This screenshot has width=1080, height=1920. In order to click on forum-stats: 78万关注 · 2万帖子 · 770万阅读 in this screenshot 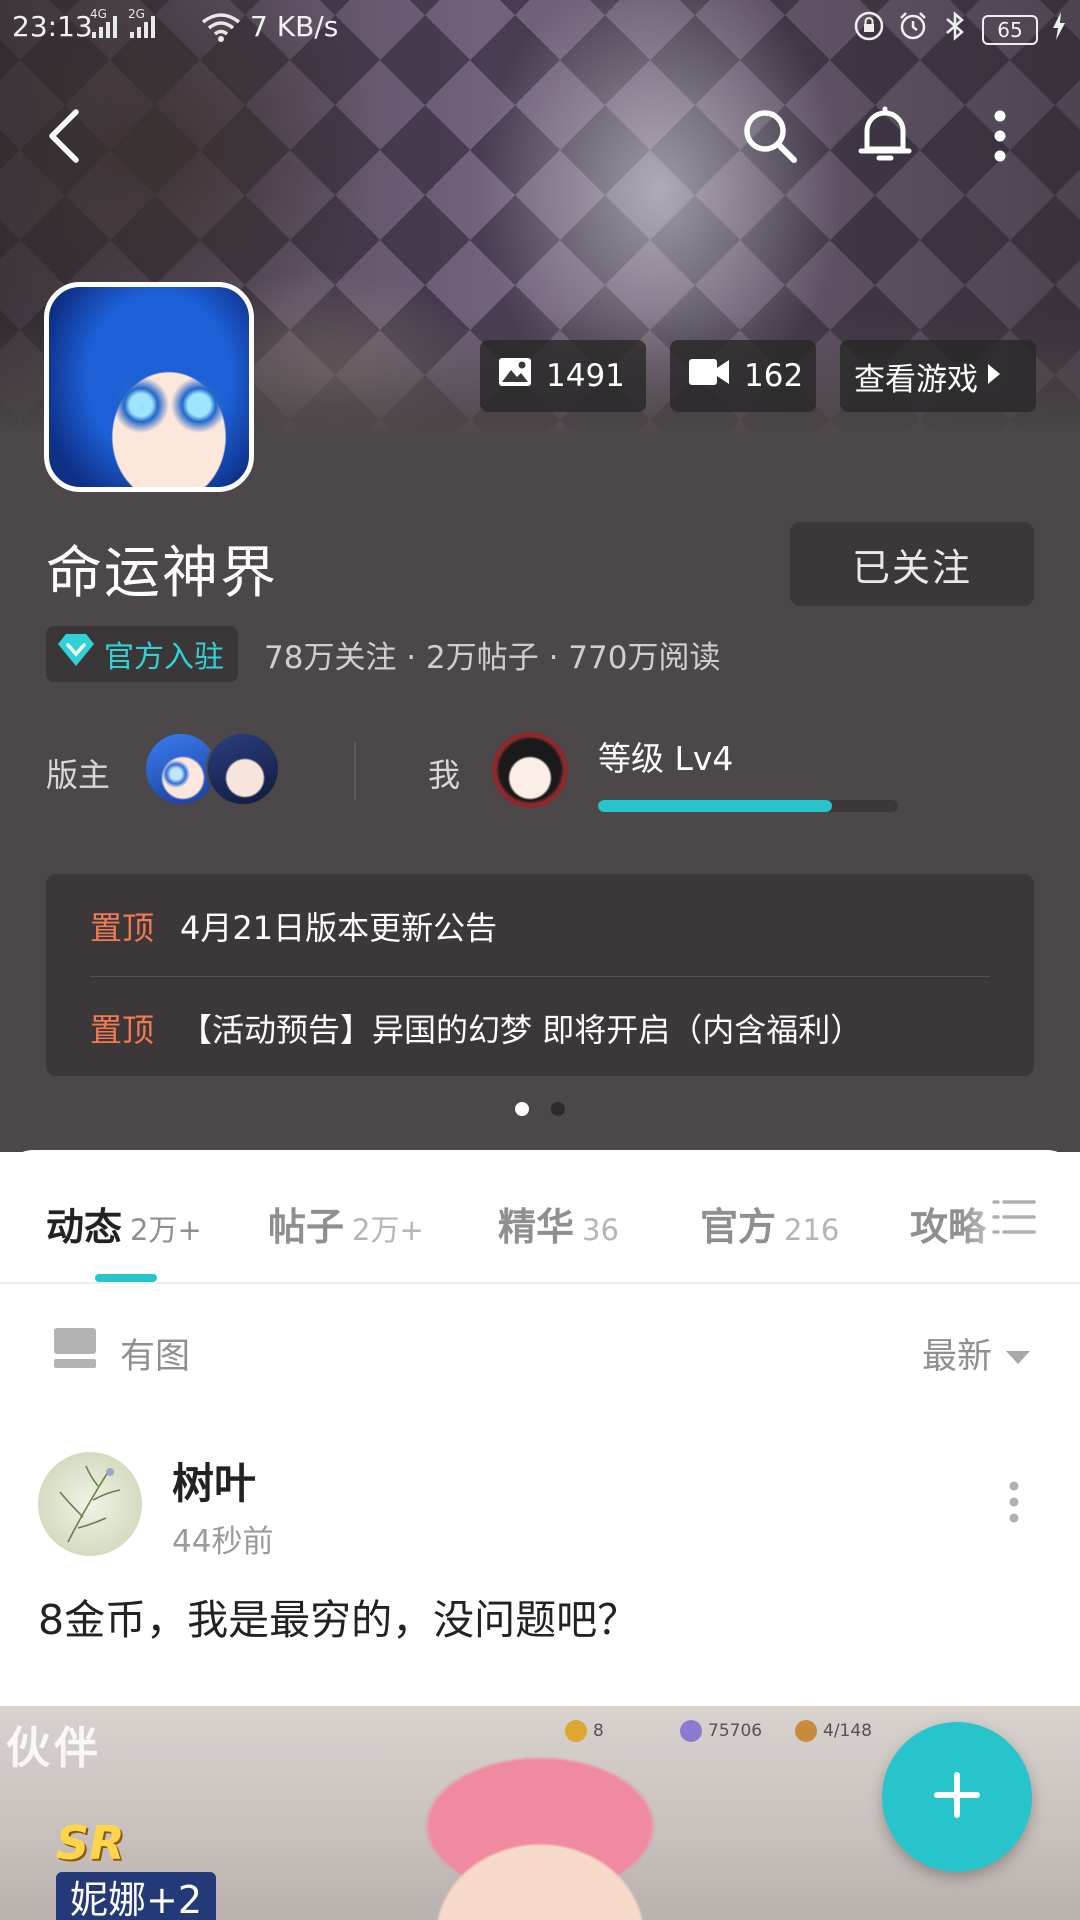, I will do `click(492, 658)`.